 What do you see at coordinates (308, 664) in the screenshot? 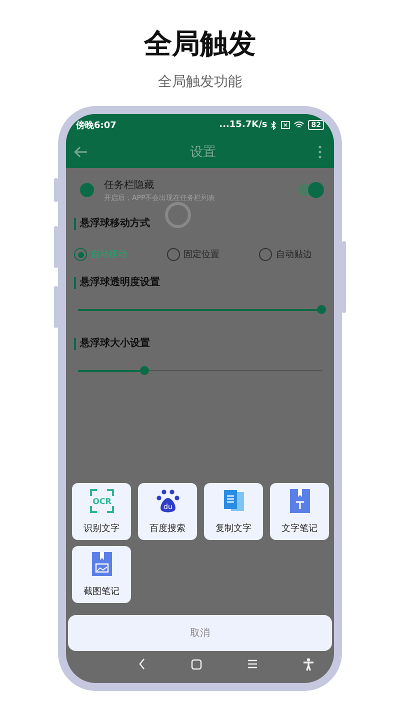
I see `accessibility-icon` at bounding box center [308, 664].